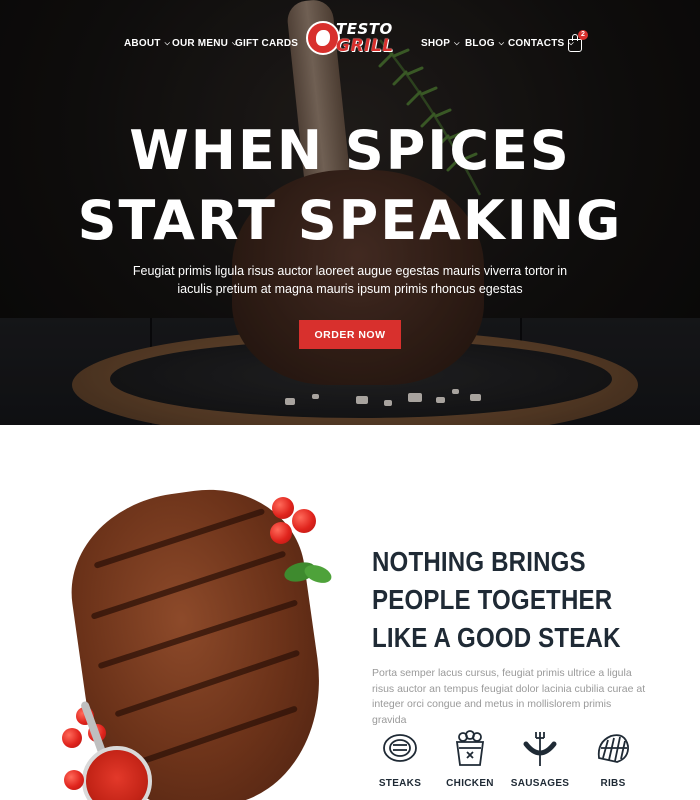  What do you see at coordinates (323, 38) in the screenshot?
I see `logo-meat-icon` at bounding box center [323, 38].